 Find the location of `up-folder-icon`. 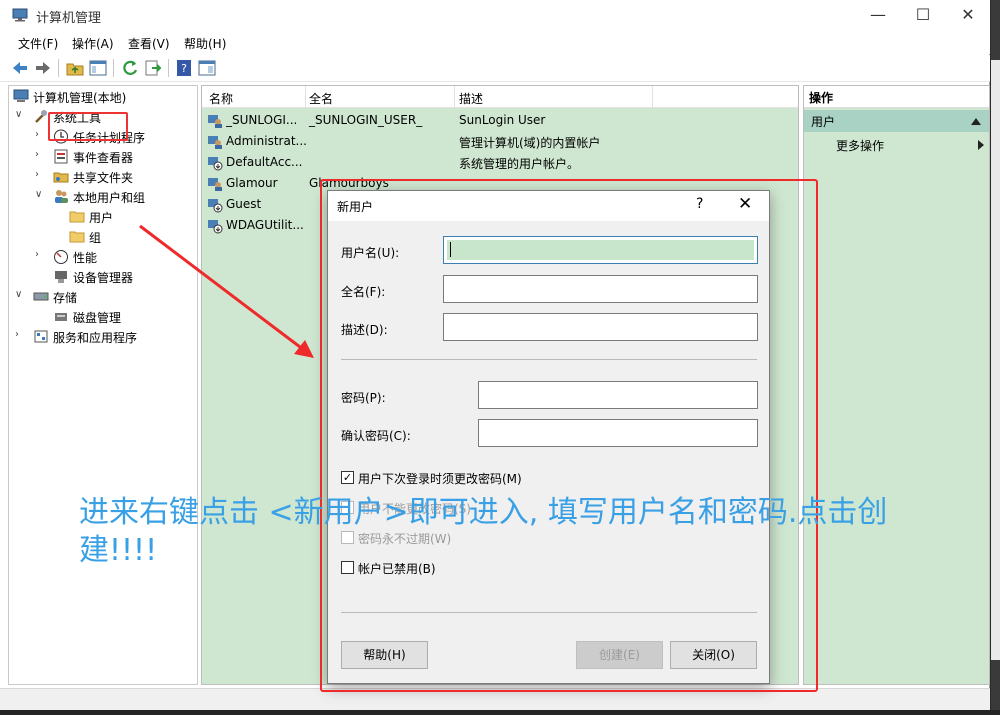

up-folder-icon is located at coordinates (75, 68).